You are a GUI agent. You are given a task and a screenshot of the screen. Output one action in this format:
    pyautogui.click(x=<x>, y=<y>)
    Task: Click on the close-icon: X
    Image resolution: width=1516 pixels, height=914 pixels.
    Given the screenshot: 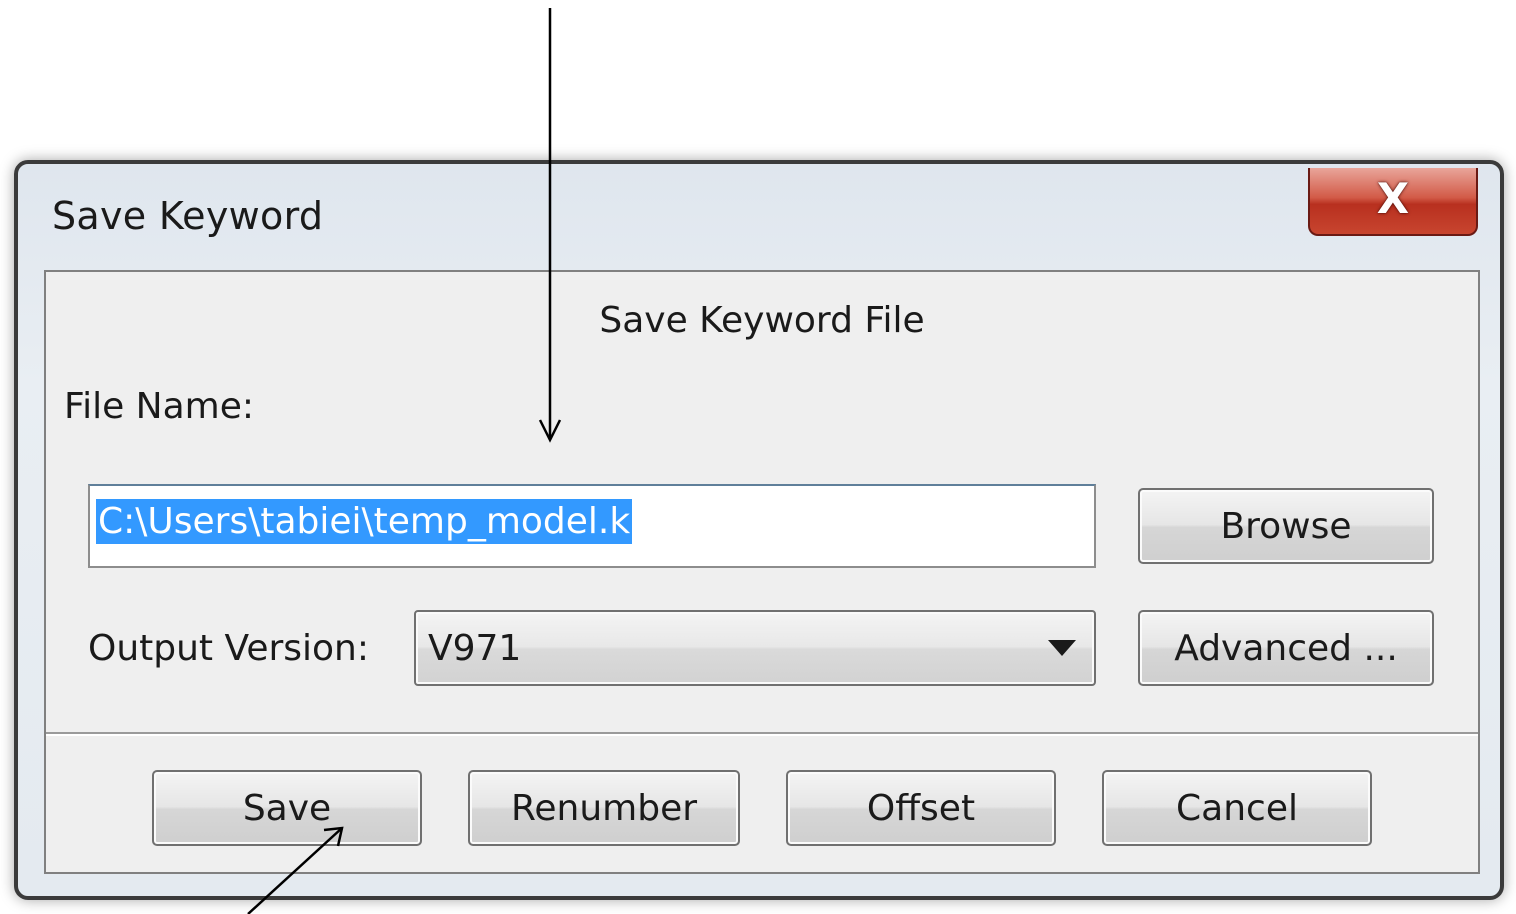 What is the action you would take?
    pyautogui.click(x=1393, y=198)
    